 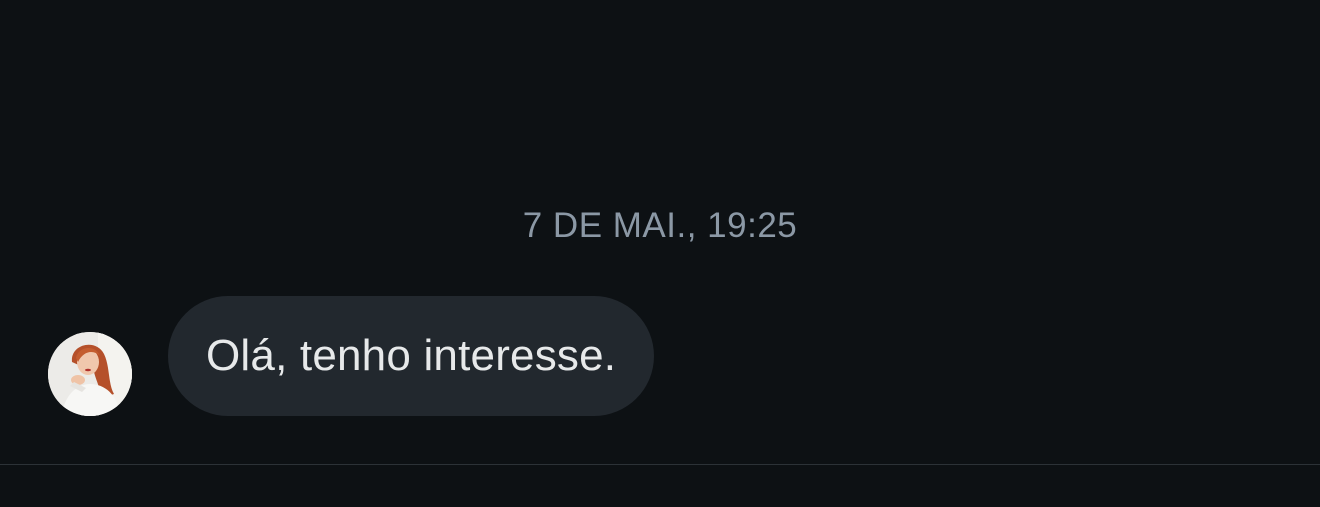 I want to click on message-timestamp: 7 DE MAI., 19:25, so click(x=660, y=225).